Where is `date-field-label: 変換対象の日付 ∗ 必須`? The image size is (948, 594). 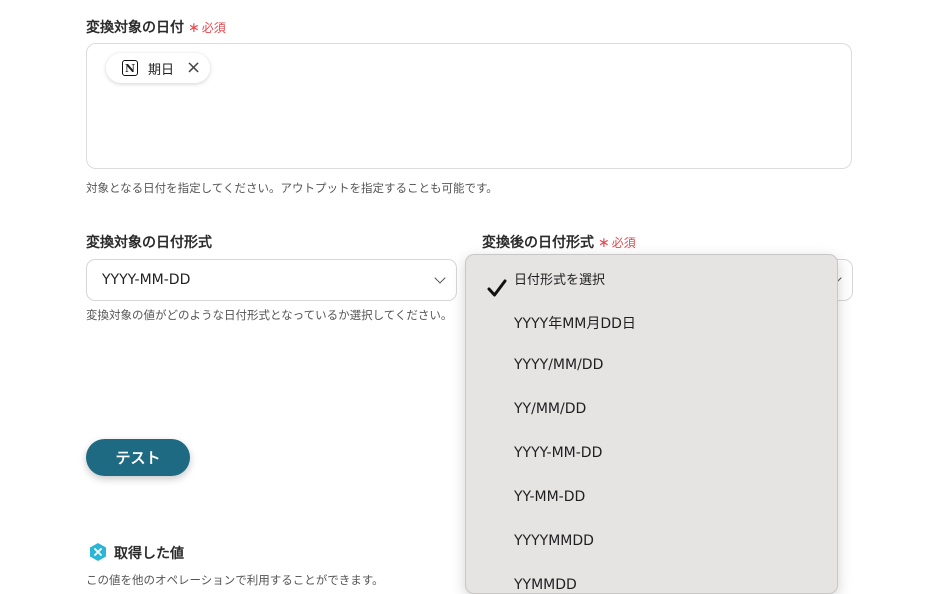 date-field-label: 変換対象の日付 ∗ 必須 is located at coordinates (156, 27).